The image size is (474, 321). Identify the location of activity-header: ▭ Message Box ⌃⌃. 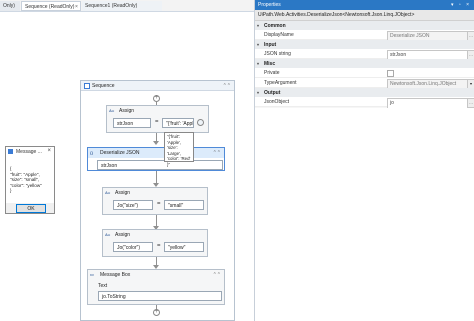
(156, 275).